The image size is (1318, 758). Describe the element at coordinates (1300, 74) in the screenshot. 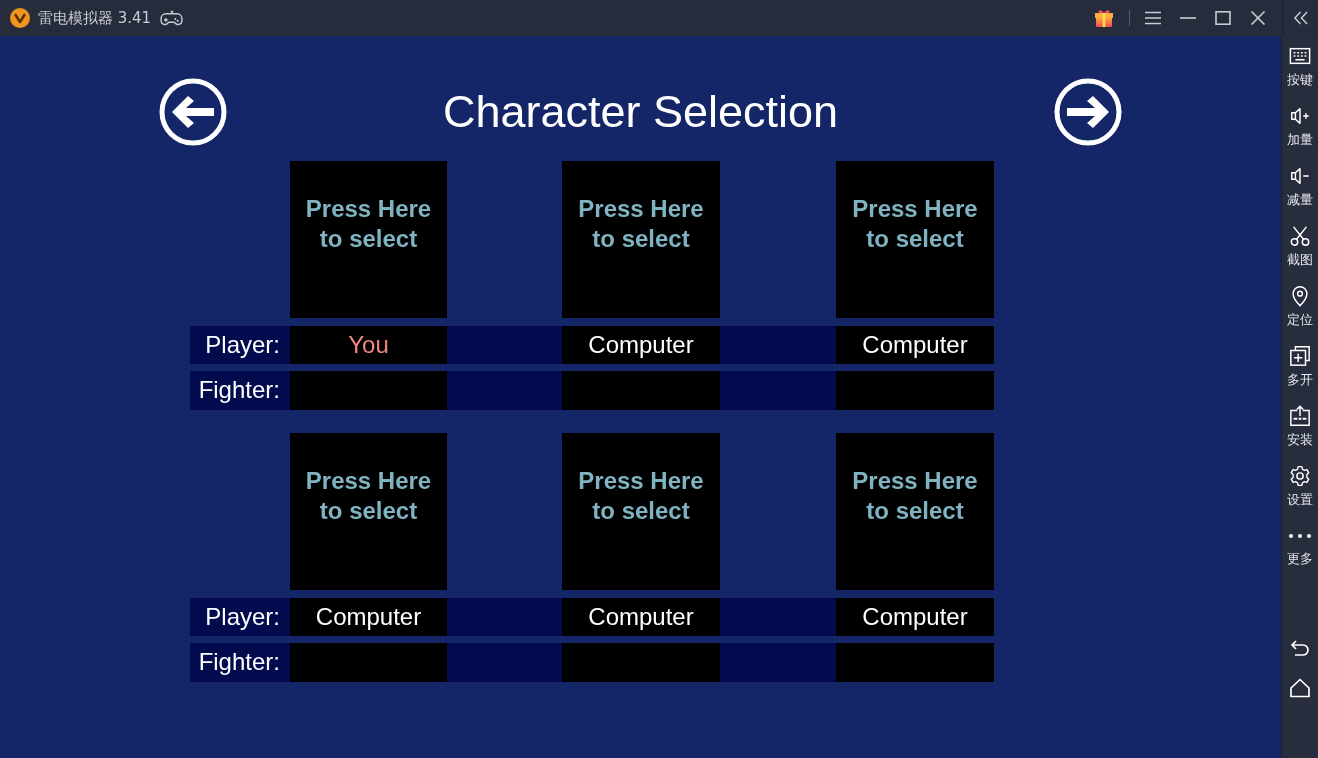

I see `sidebar-item: 按键` at that location.